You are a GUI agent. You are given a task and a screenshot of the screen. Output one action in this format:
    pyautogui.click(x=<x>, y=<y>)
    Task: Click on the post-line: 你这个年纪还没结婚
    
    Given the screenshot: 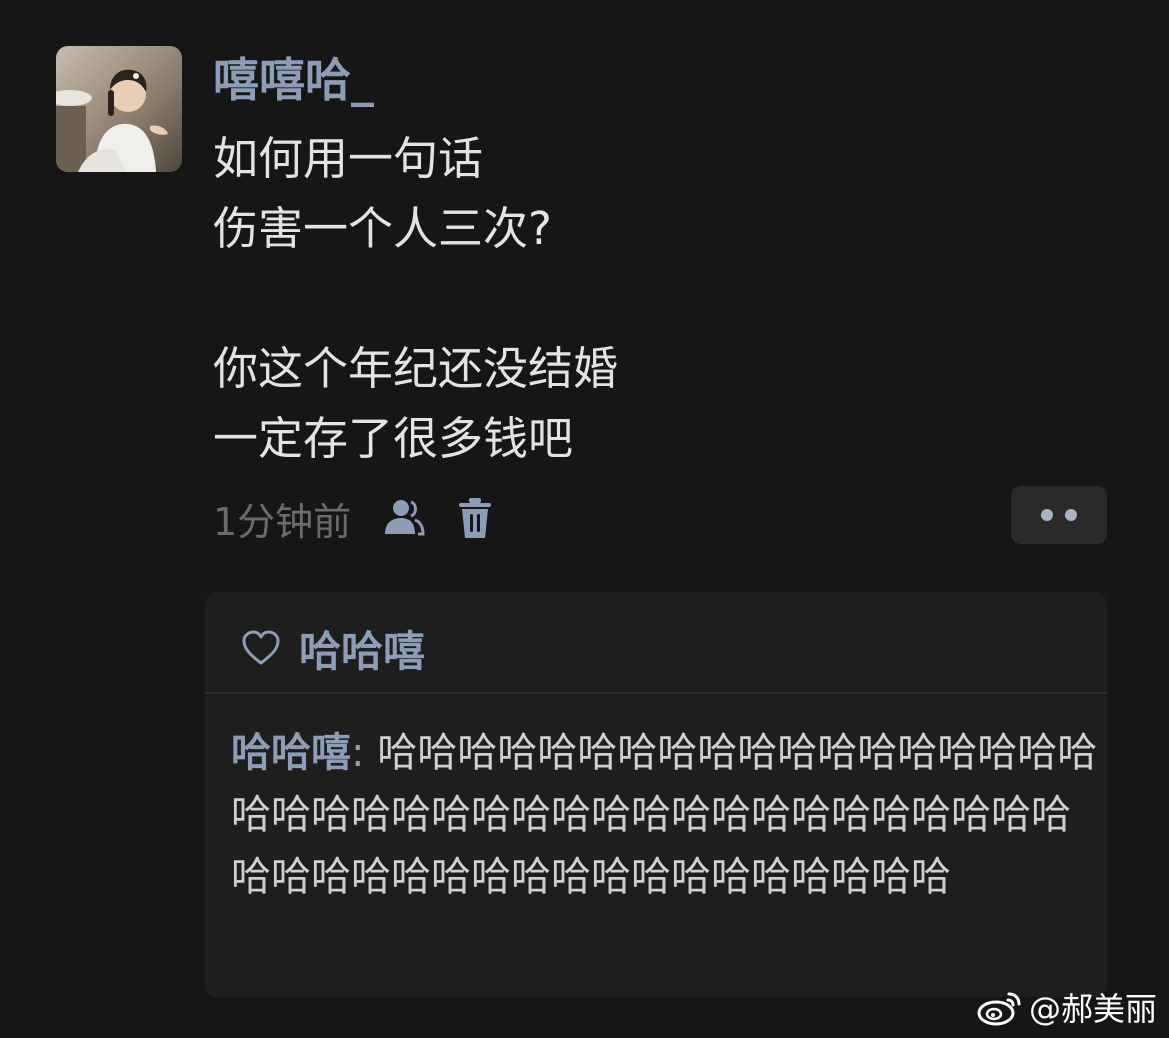 What is the action you would take?
    pyautogui.click(x=416, y=368)
    